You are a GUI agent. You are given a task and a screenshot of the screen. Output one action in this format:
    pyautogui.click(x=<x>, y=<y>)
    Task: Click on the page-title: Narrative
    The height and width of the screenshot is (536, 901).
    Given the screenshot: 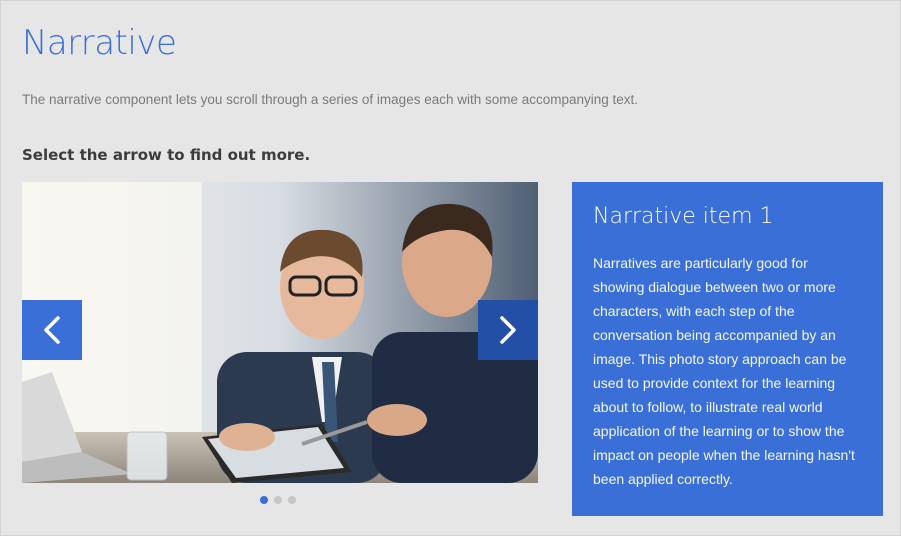 What is the action you would take?
    pyautogui.click(x=99, y=43)
    